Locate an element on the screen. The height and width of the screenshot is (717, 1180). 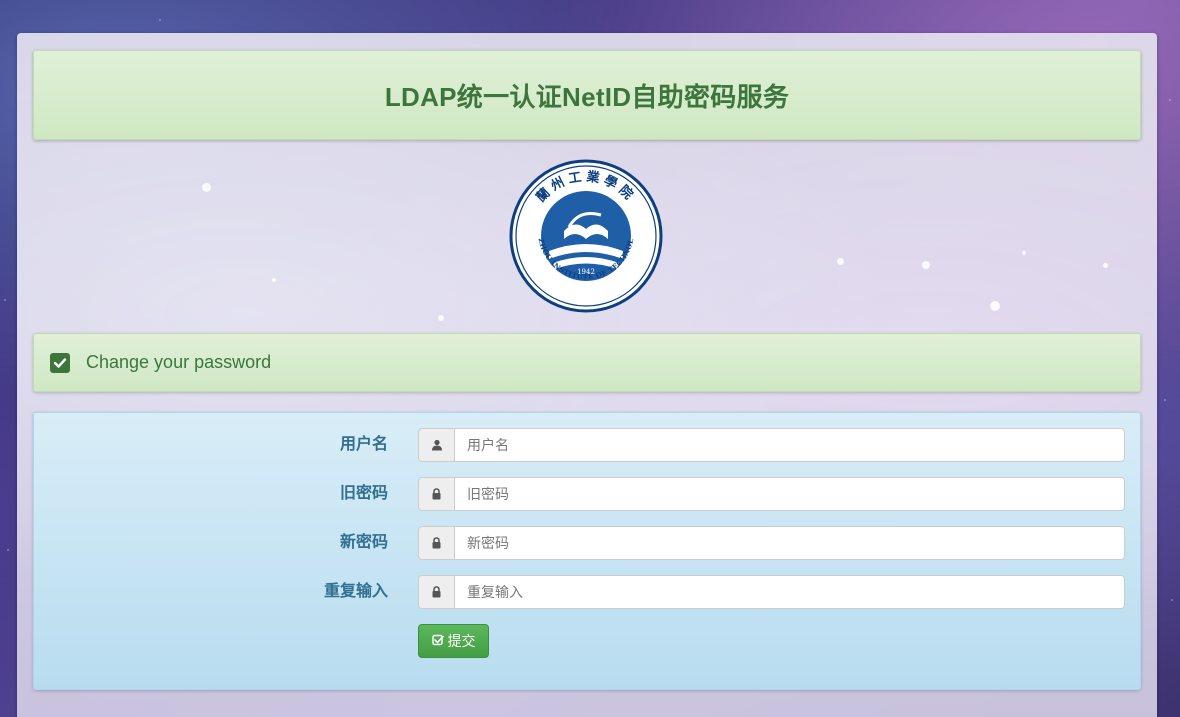
emblem-year: 1942 is located at coordinates (586, 272).